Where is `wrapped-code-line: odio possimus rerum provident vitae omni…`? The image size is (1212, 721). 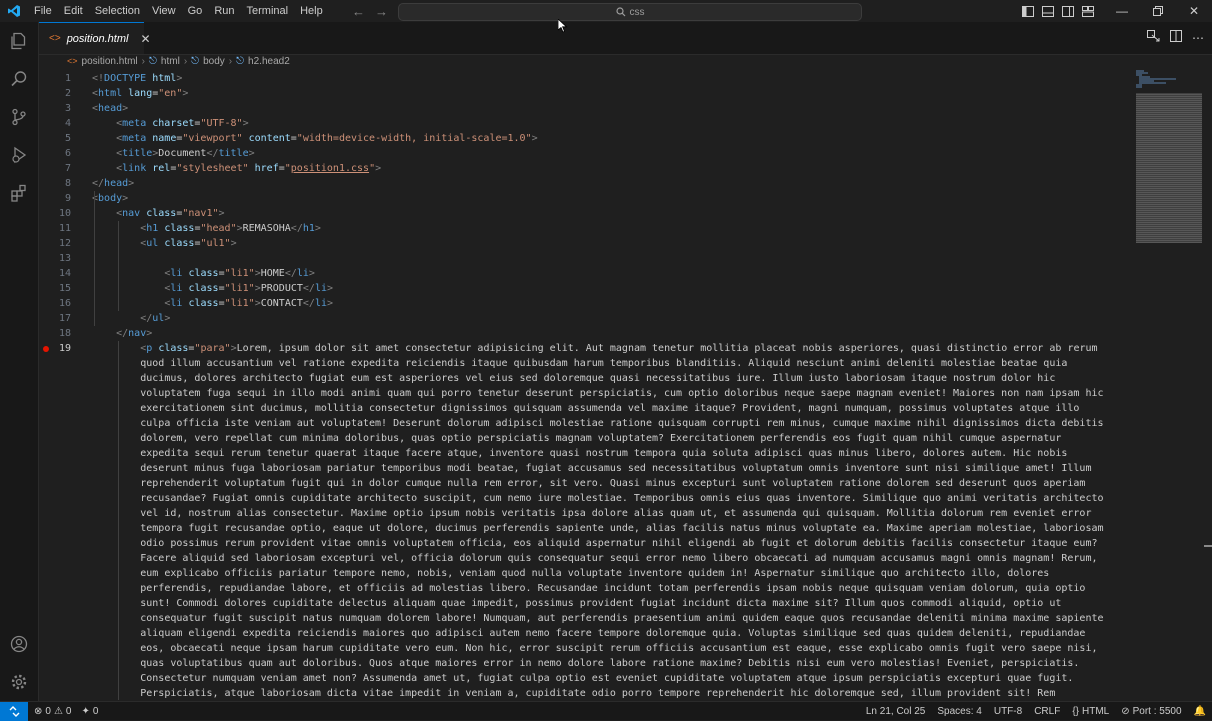
wrapped-code-line: odio possimus rerum provident vitae omni… is located at coordinates (618, 543).